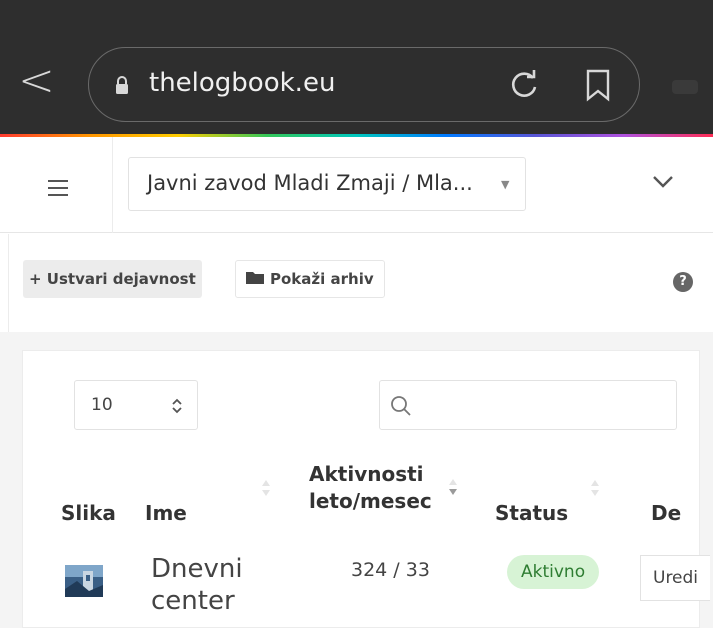 The width and height of the screenshot is (713, 628). Describe the element at coordinates (322, 279) in the screenshot. I see `show-archive-label: Pokaži arhiv` at that location.